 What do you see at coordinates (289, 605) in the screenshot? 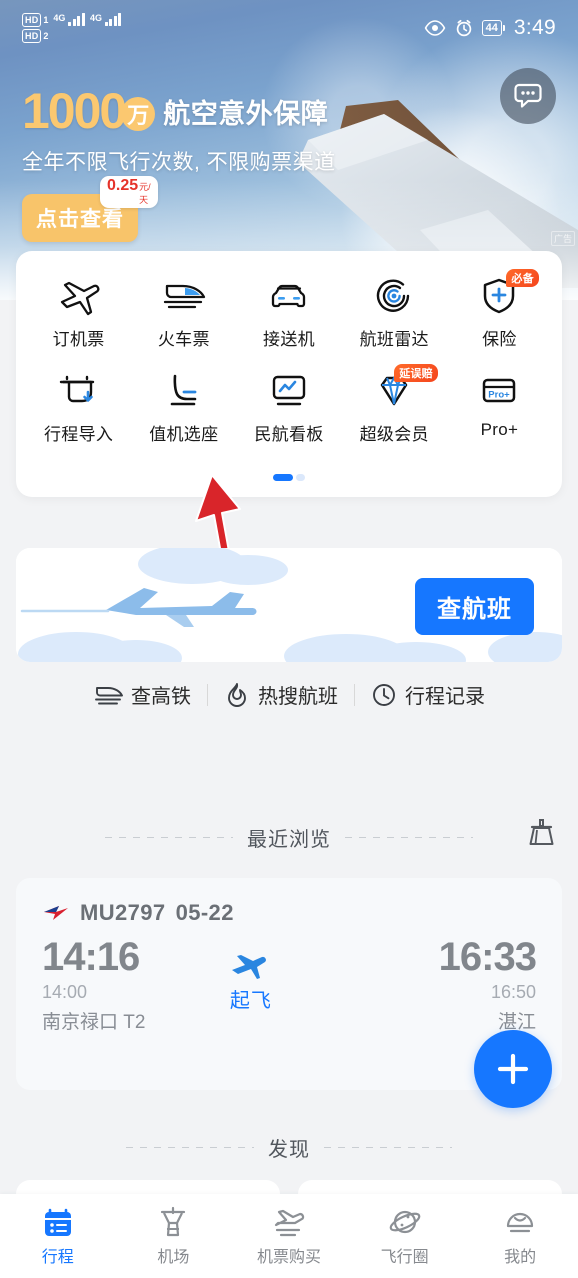
I see `flight-search-card: 查航班` at bounding box center [289, 605].